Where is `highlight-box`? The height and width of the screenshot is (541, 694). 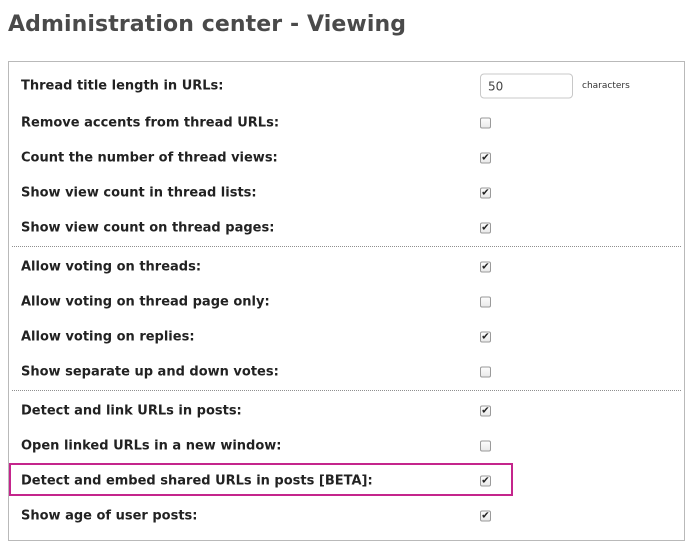 highlight-box is located at coordinates (261, 479).